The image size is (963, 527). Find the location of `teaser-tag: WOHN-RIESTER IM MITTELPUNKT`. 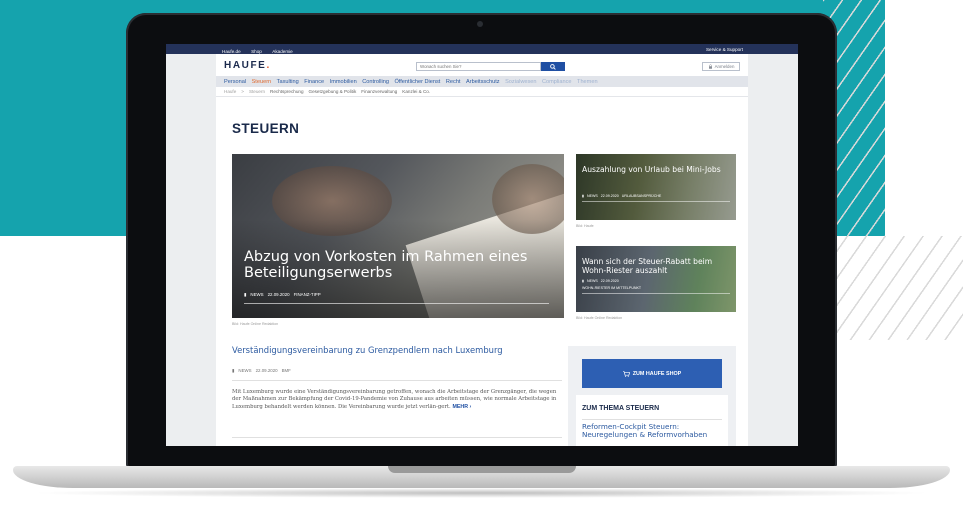

teaser-tag: WOHN-RIESTER IM MITTELPUNKT is located at coordinates (612, 288).